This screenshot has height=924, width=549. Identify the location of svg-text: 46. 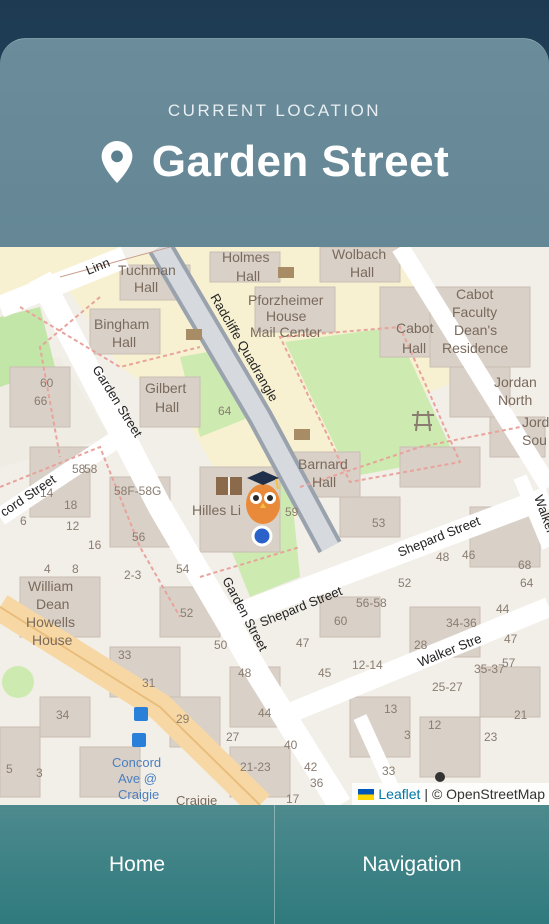
(469, 555).